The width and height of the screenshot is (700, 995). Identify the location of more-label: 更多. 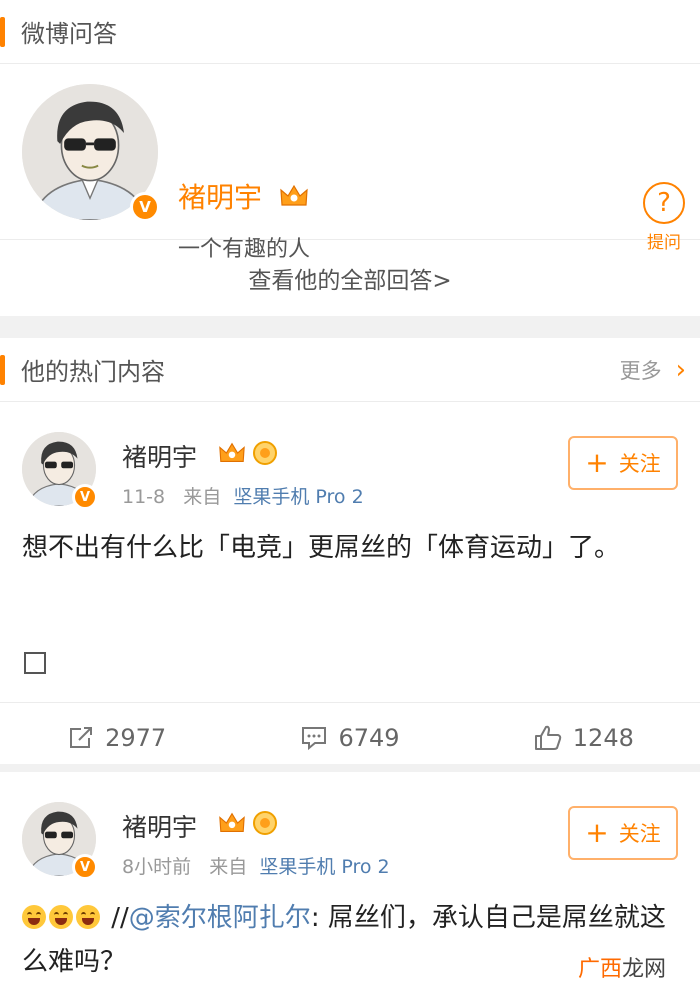
(640, 371).